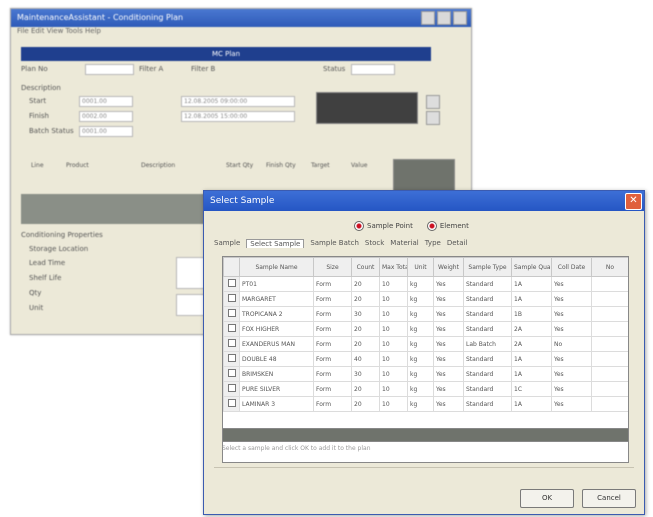  Describe the element at coordinates (373, 69) in the screenshot. I see `status-field` at that location.